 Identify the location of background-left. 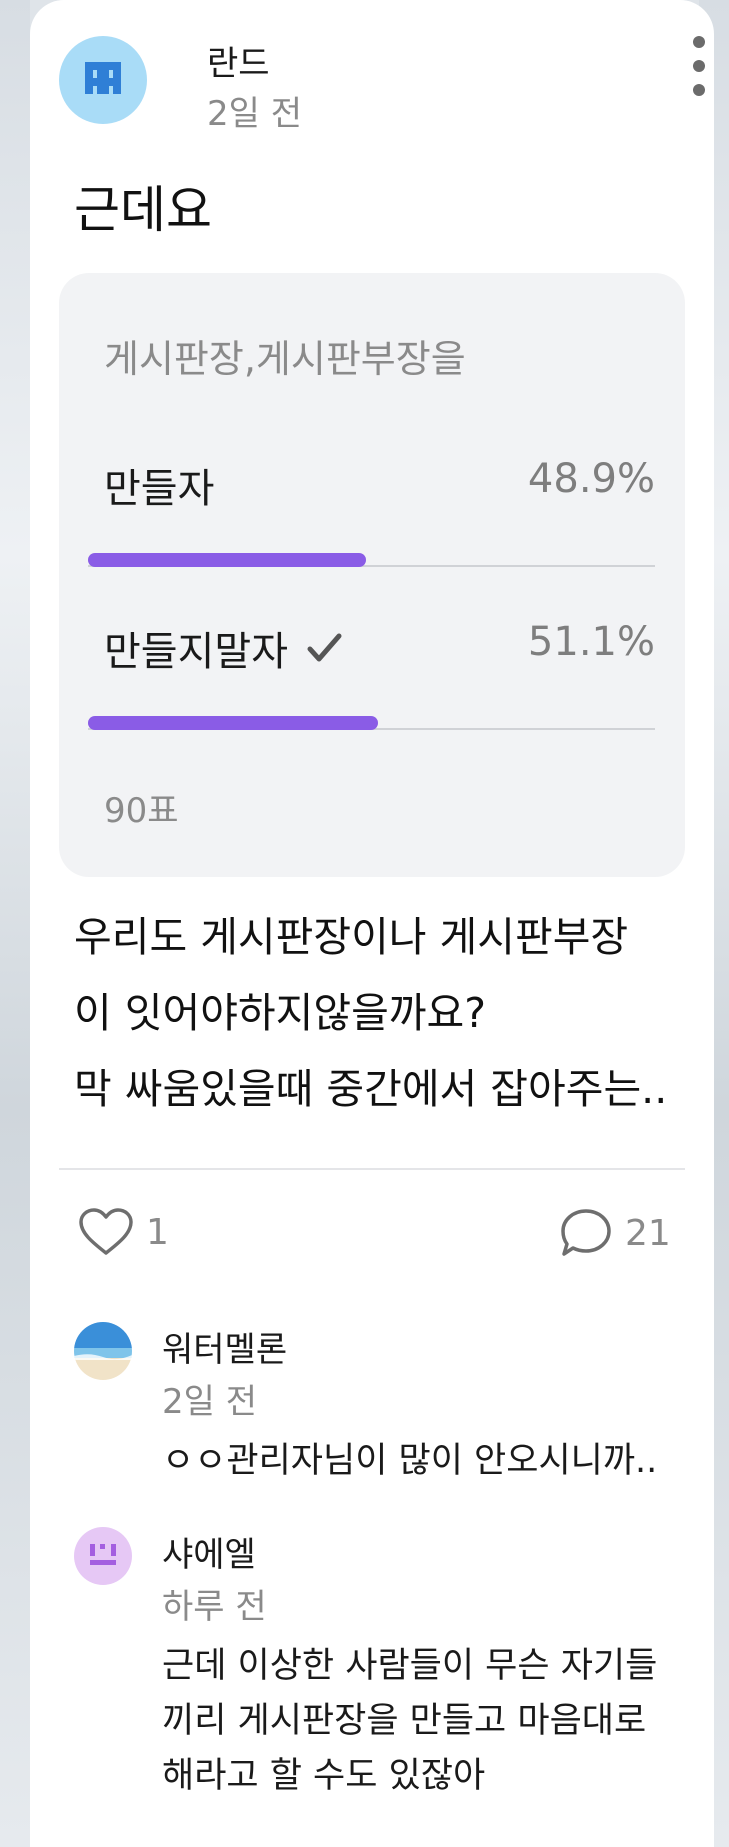
(15, 923).